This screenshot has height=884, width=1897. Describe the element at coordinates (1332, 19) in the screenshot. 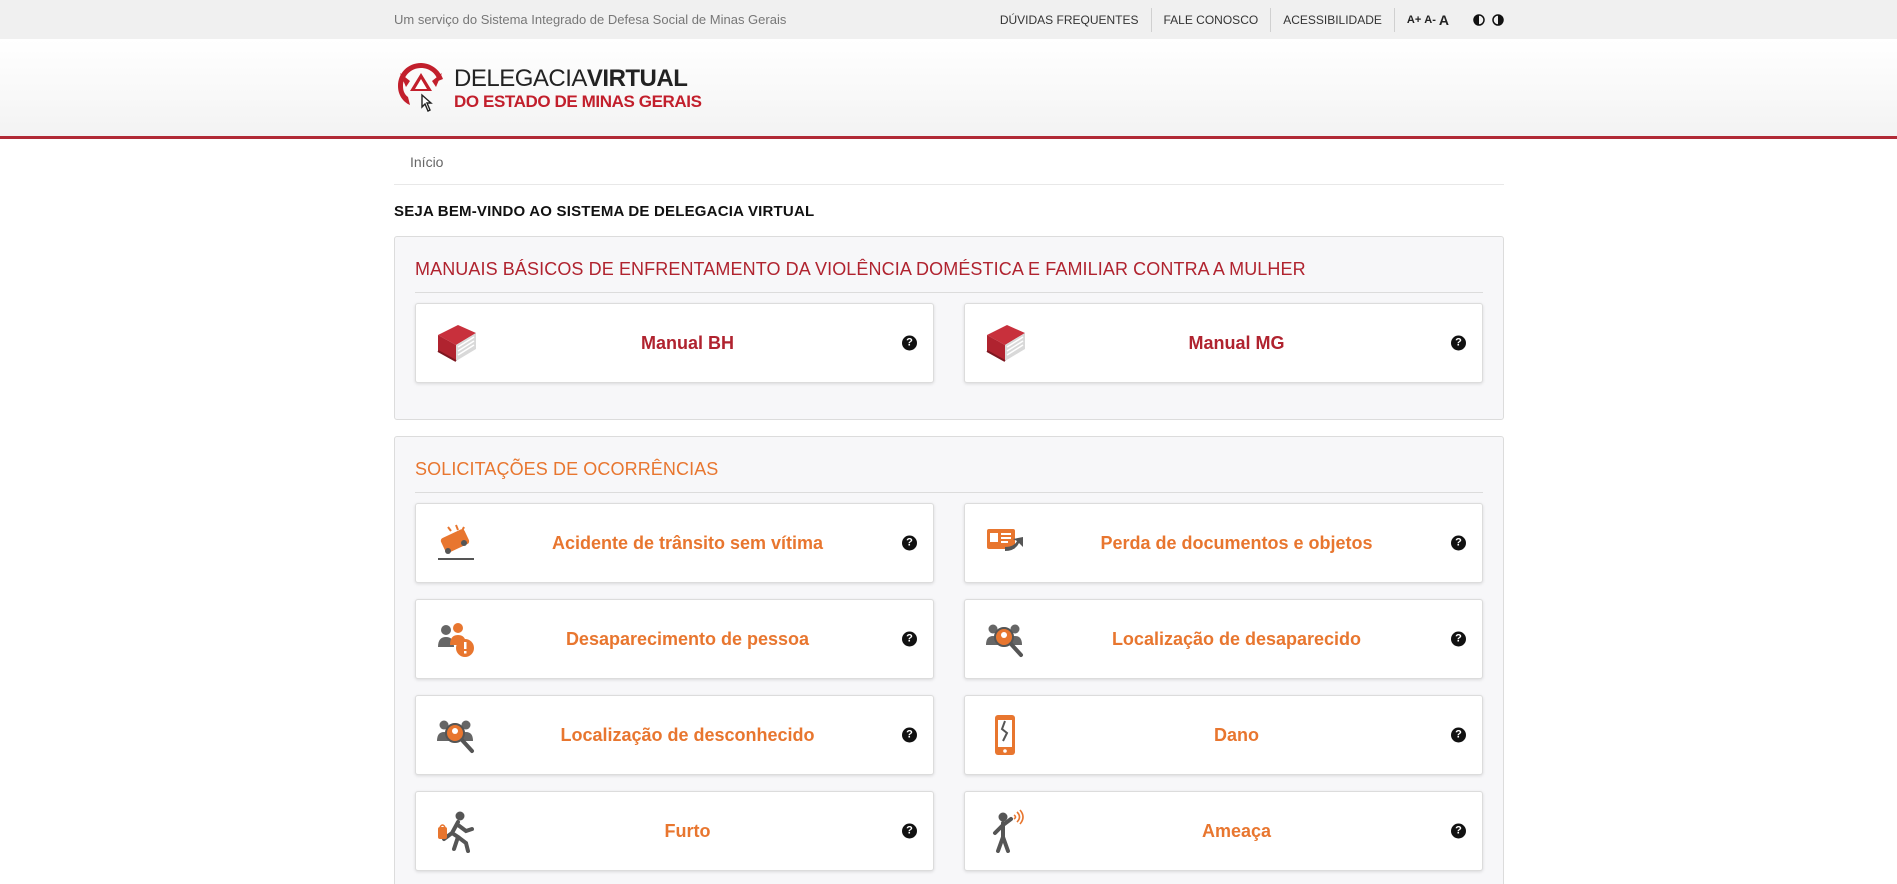

I see `accessibility-link: ACESSIBILIDADE` at that location.